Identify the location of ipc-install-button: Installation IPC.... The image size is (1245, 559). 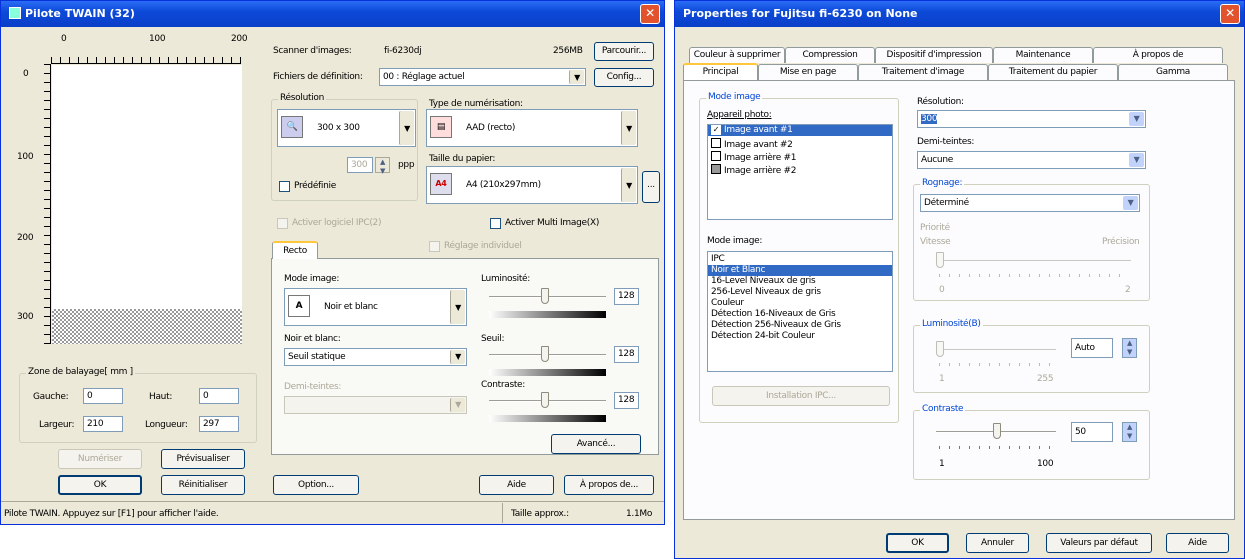
(801, 396).